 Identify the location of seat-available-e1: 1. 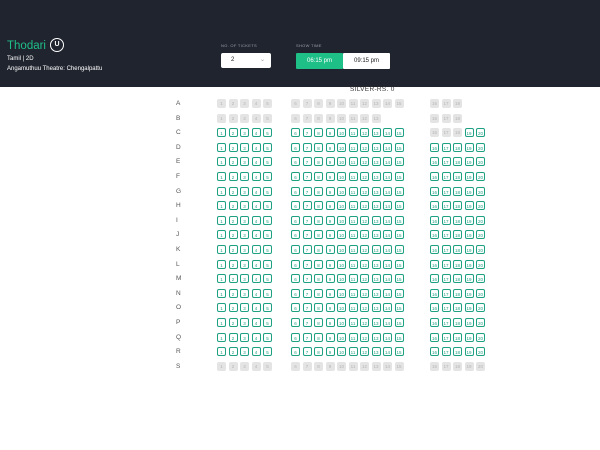
(221, 162).